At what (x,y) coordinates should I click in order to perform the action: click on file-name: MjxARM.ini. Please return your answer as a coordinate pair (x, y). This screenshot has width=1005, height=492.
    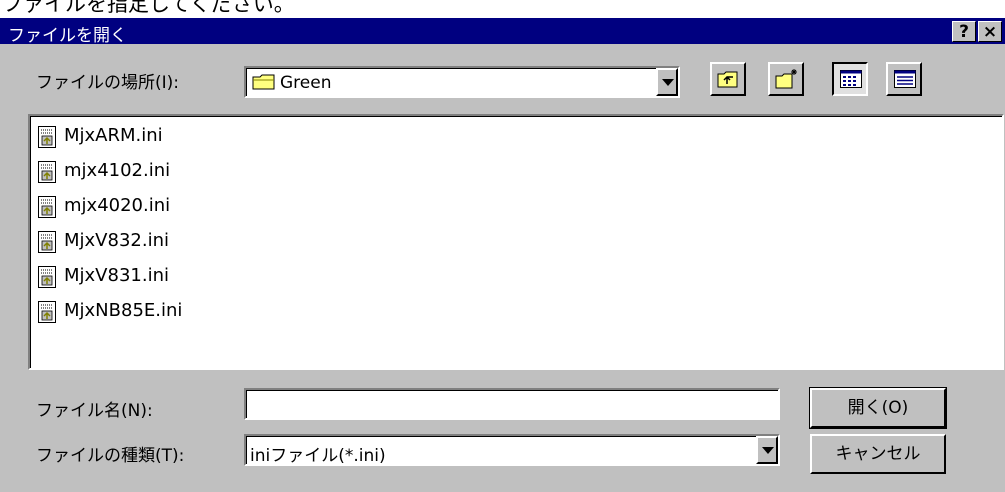
    Looking at the image, I should click on (113, 135).